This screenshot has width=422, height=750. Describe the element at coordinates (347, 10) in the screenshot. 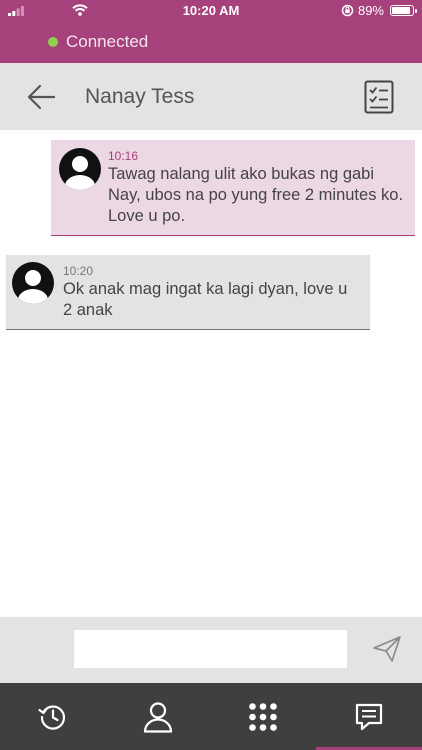

I see `orientation-lock-icon` at that location.